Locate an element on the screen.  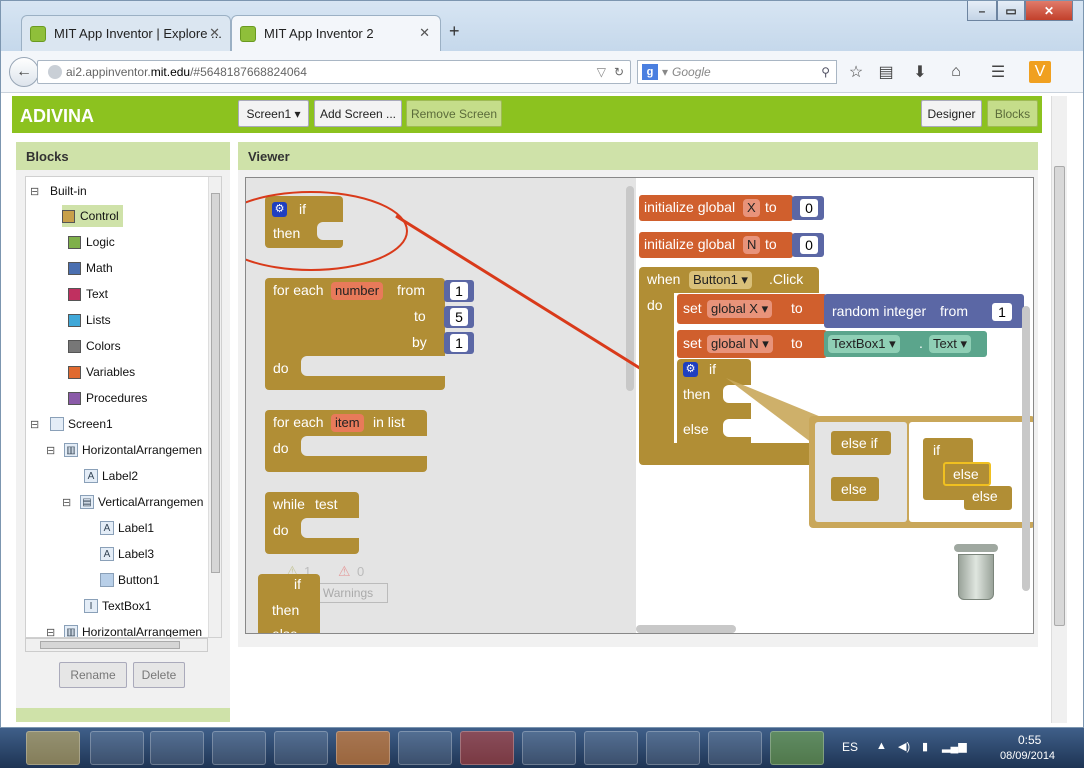
clock-date: 08/09/2014 is located at coordinates (1027, 756).